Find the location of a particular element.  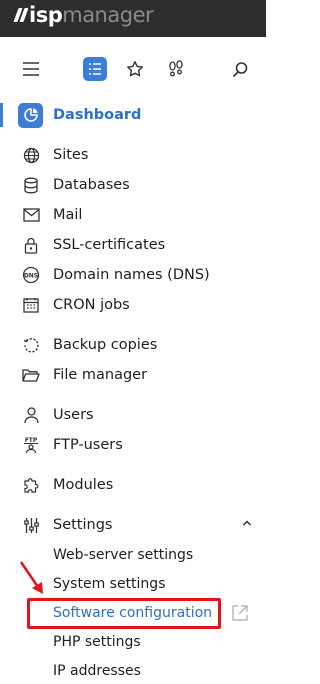

user-icon is located at coordinates (31, 415).